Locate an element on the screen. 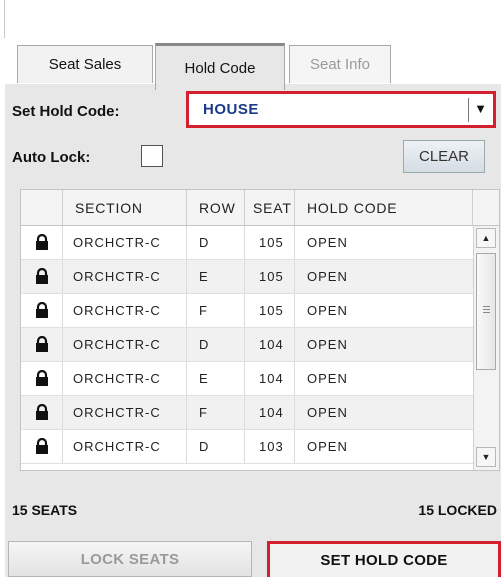  table-row: ORCHCTR-C D 105 OPEN is located at coordinates (247, 243).